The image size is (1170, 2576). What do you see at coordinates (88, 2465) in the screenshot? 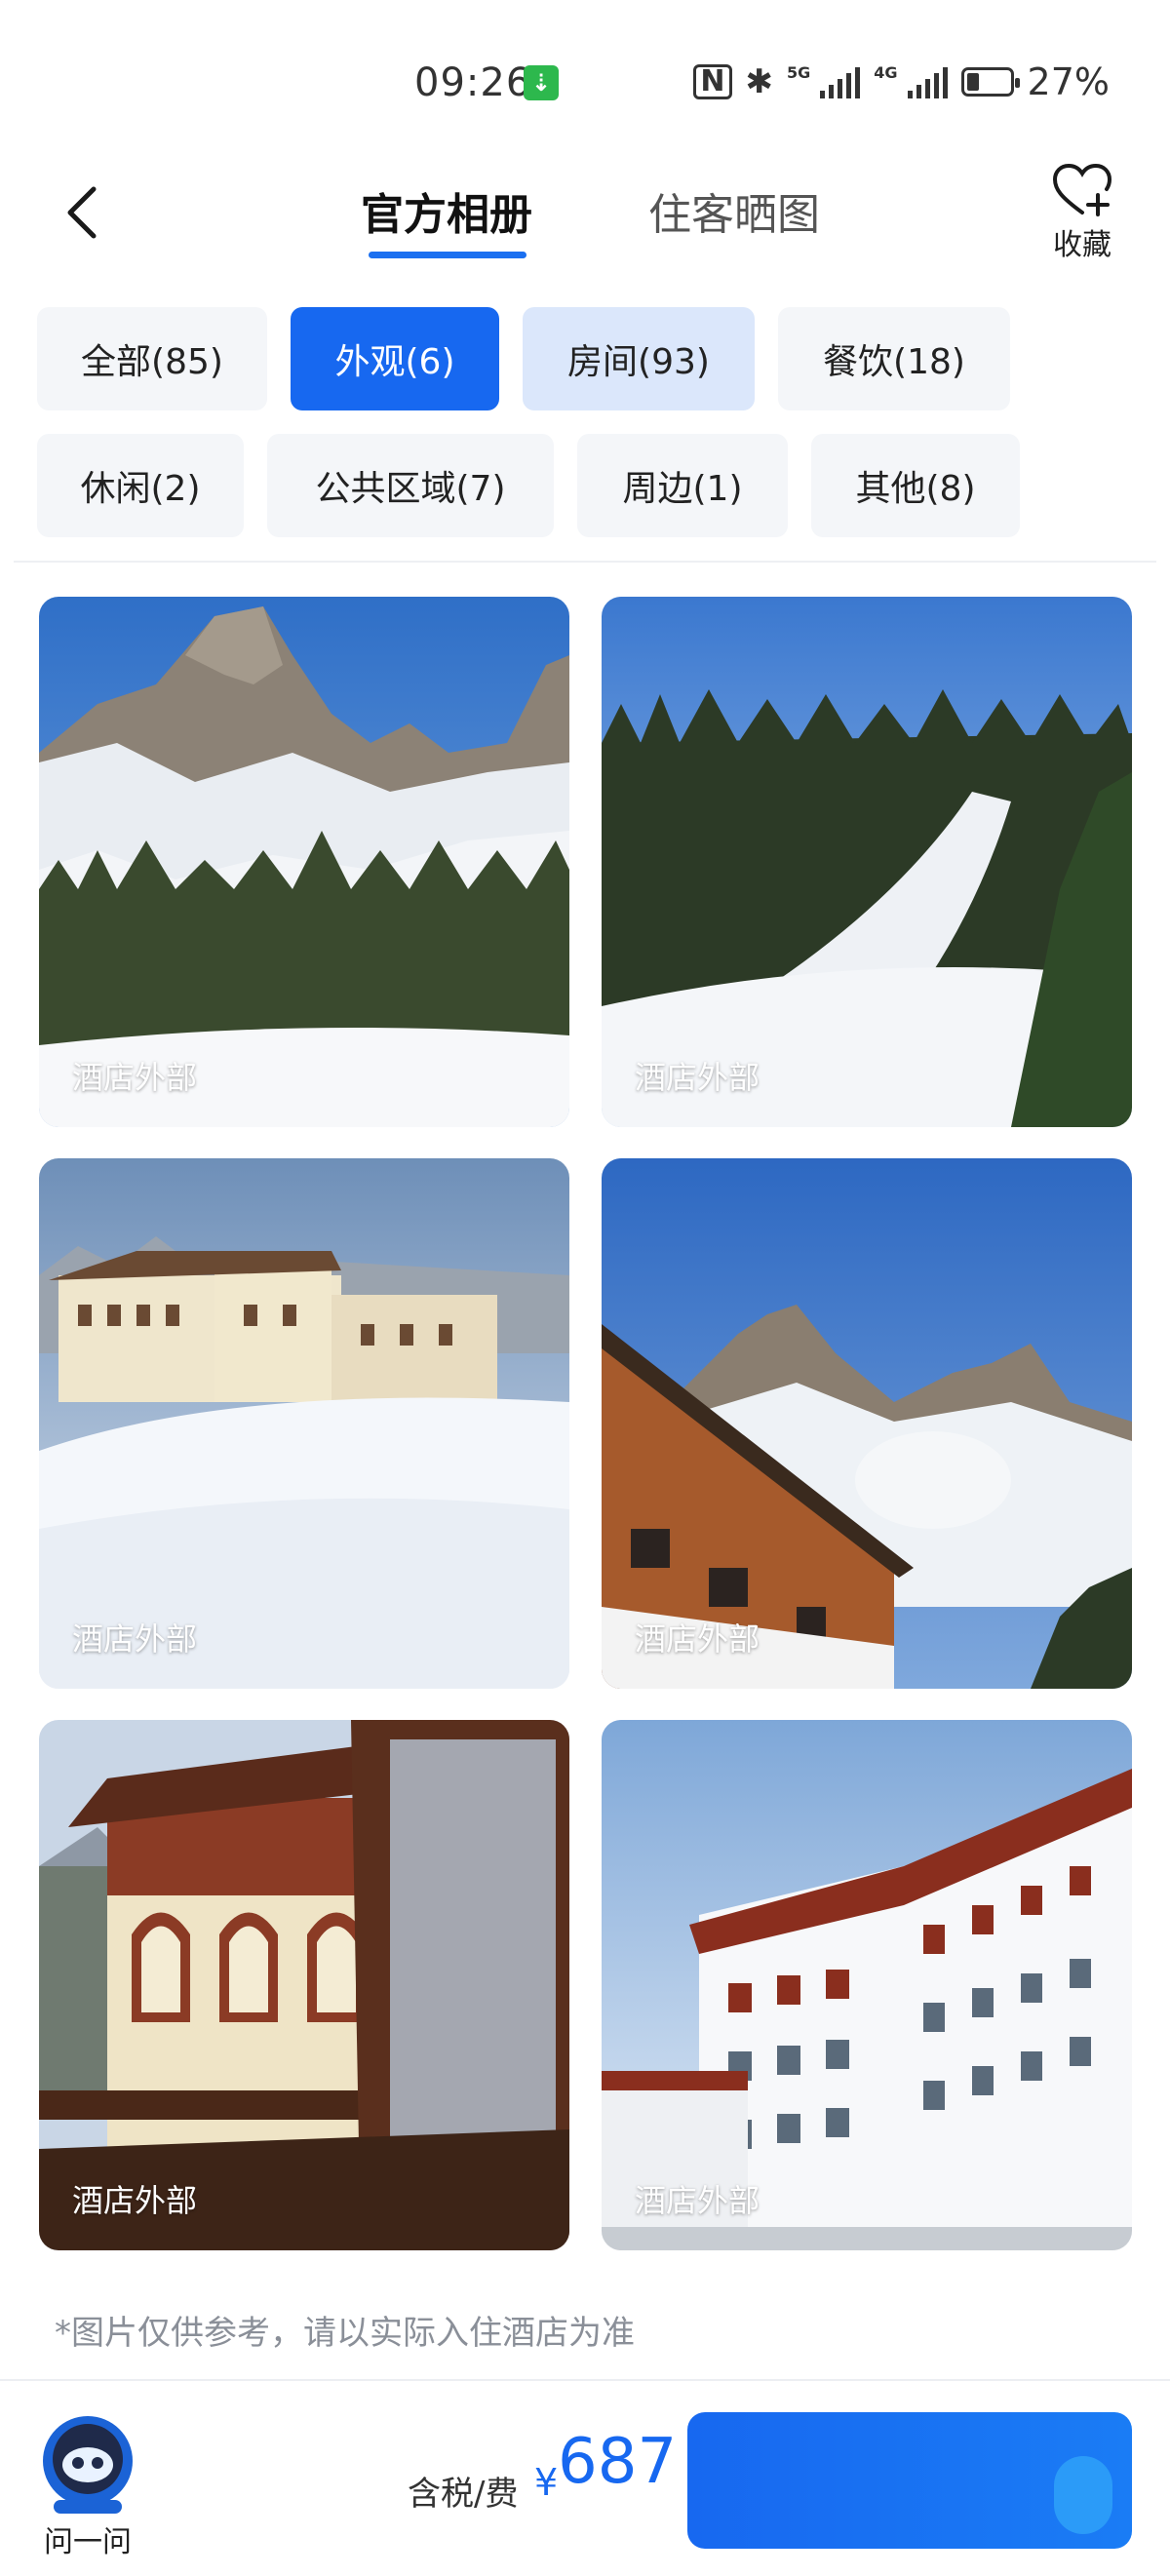
I see `robot-assistant-icon` at bounding box center [88, 2465].